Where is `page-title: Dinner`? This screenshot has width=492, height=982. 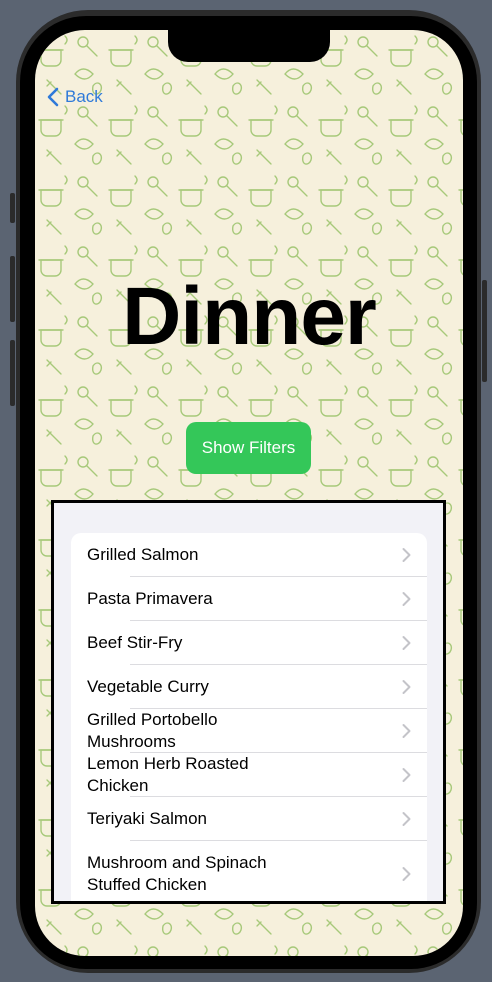 page-title: Dinner is located at coordinates (249, 316).